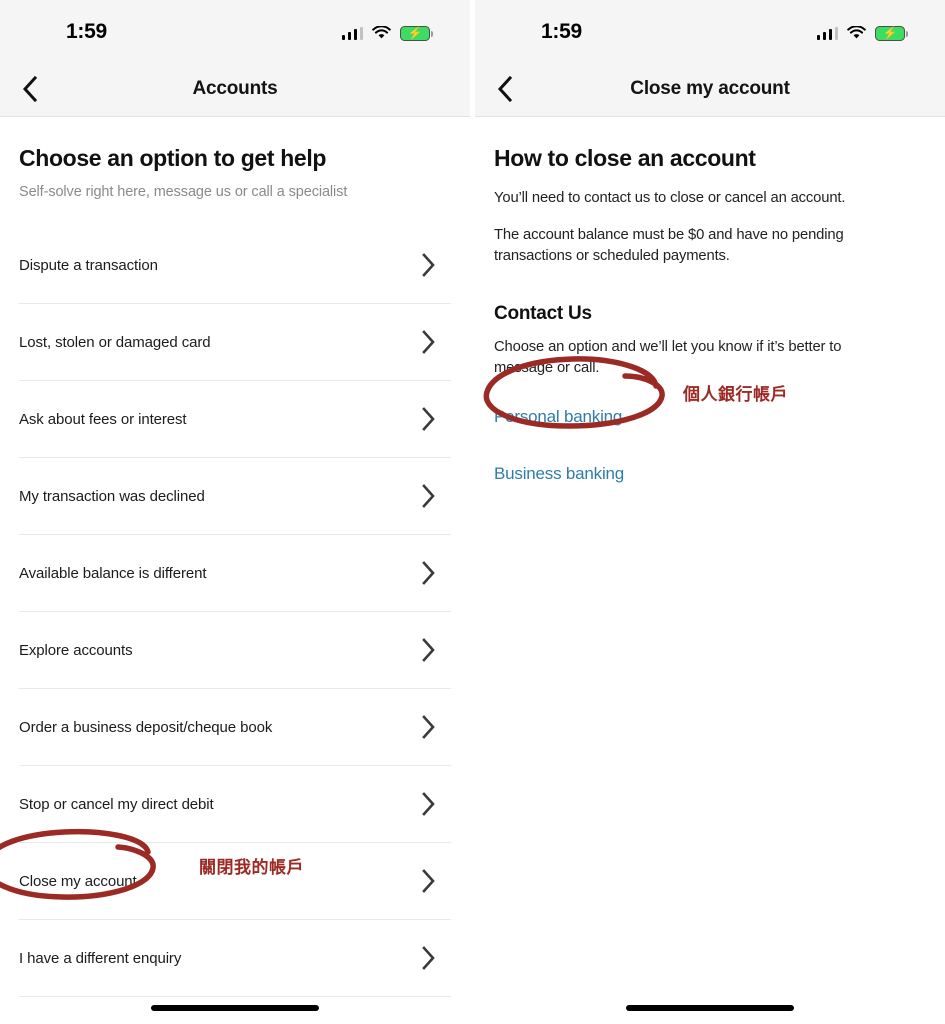 Image resolution: width=945 pixels, height=1024 pixels. What do you see at coordinates (558, 417) in the screenshot?
I see `link-personal-banking: Personal banking` at bounding box center [558, 417].